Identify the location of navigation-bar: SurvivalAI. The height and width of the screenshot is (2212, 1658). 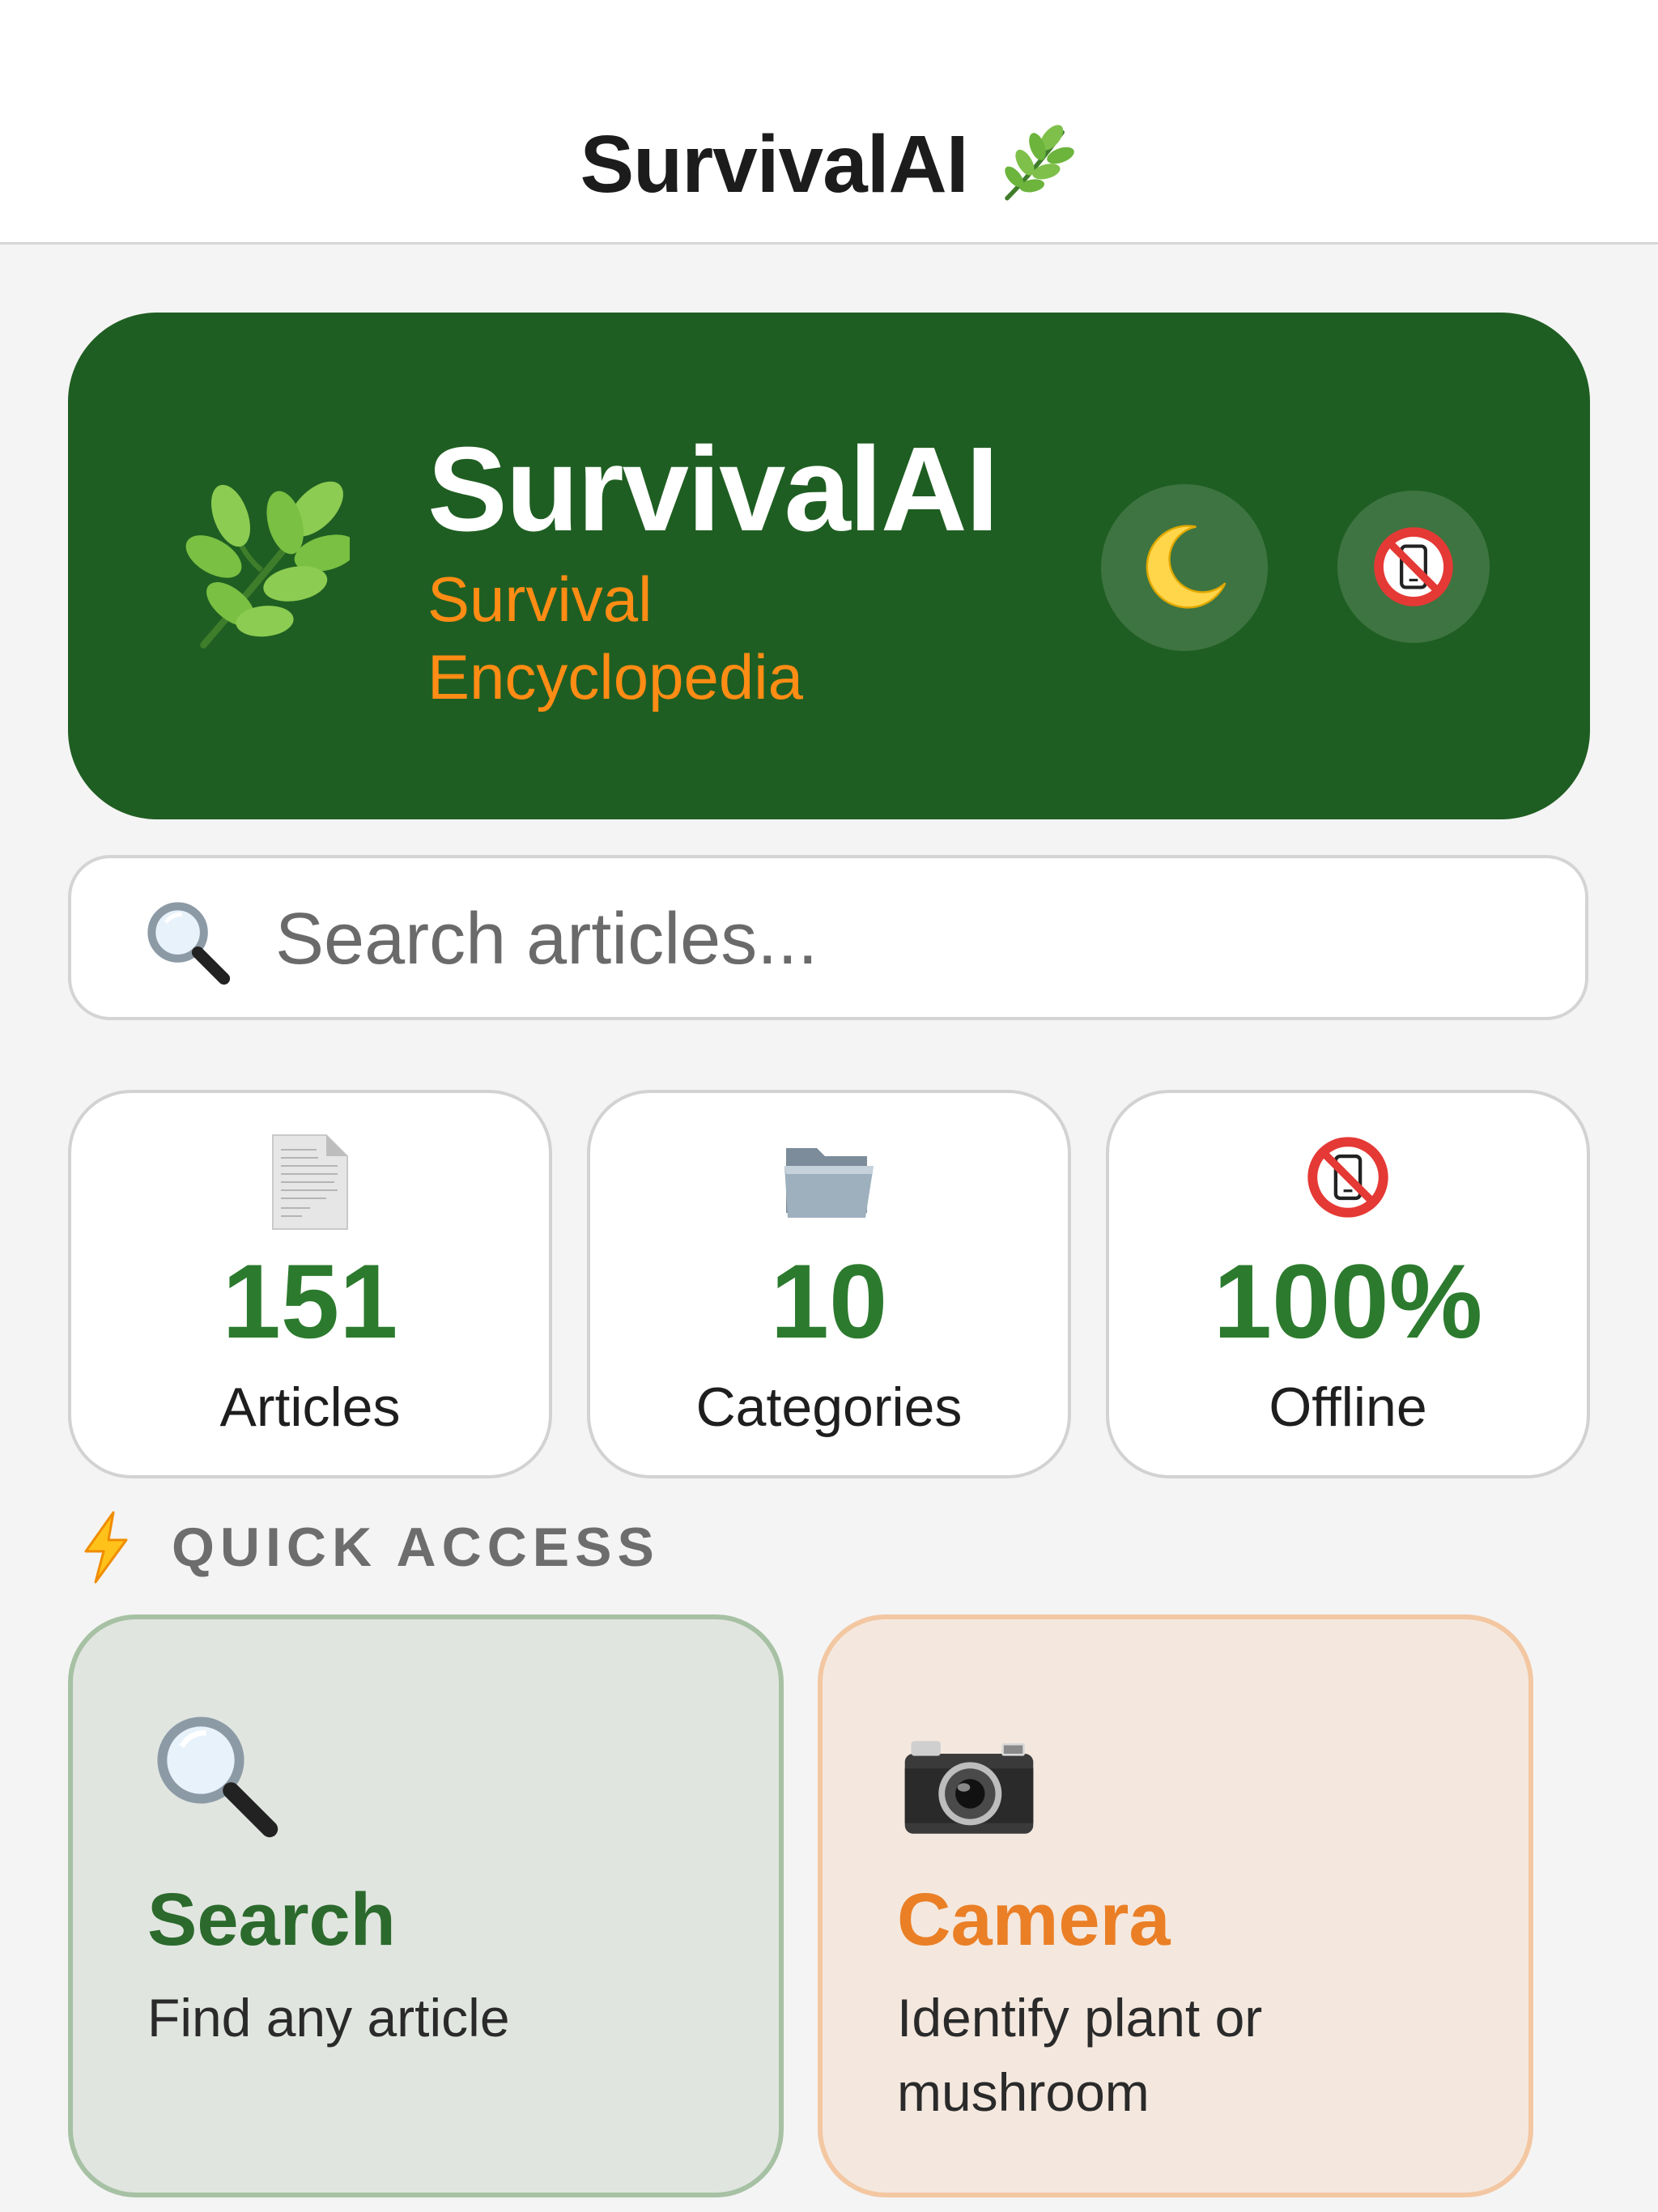
(829, 122).